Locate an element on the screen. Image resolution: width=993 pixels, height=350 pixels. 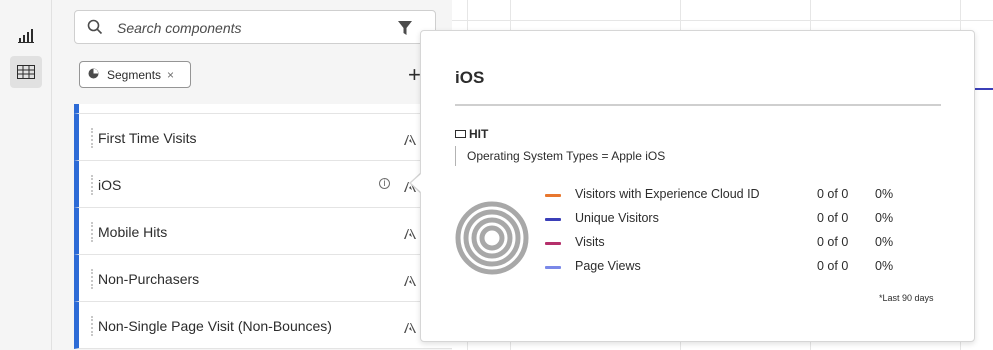
segment-icon is located at coordinates (93, 75).